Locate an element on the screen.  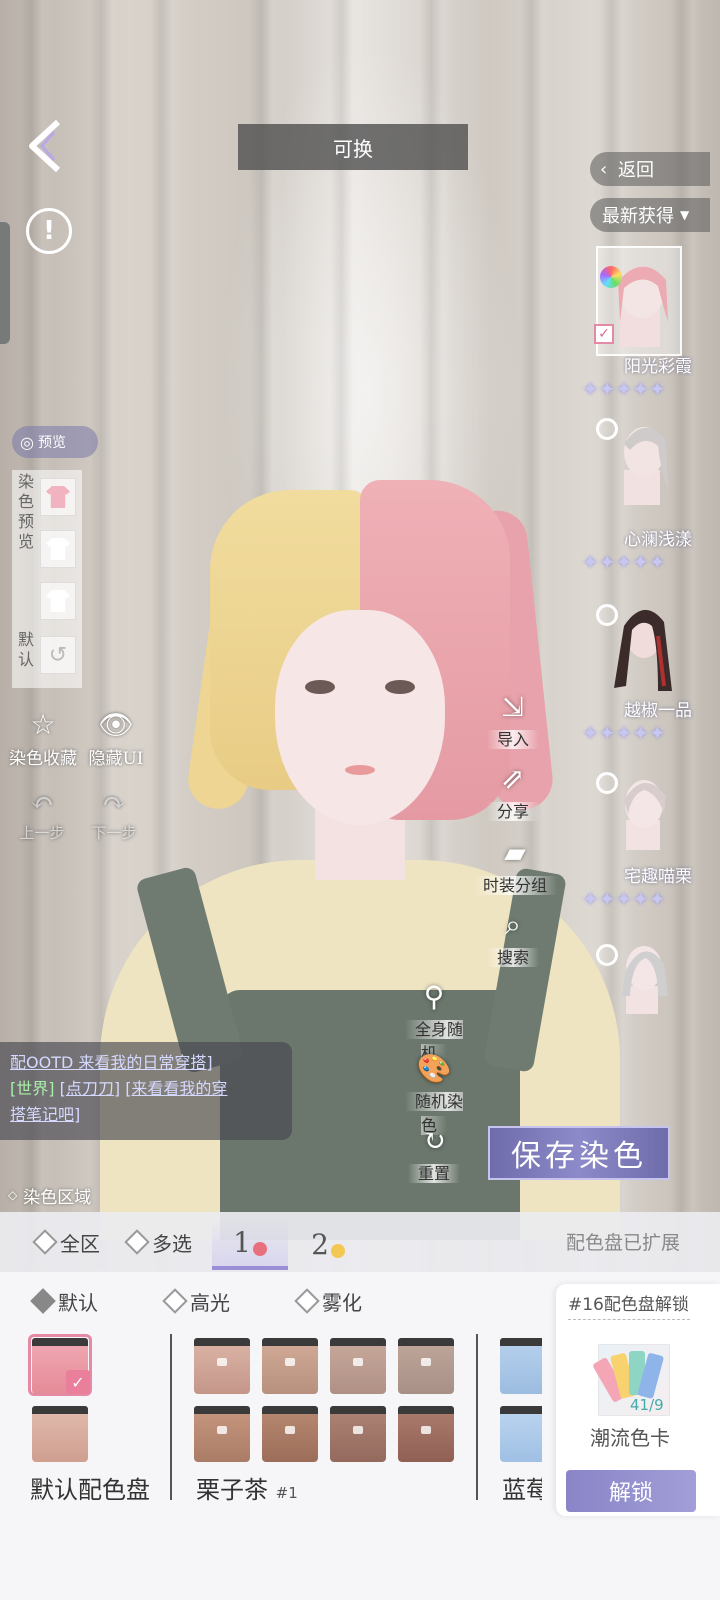
outfit-name: 越椒一品 is located at coordinates (658, 711).